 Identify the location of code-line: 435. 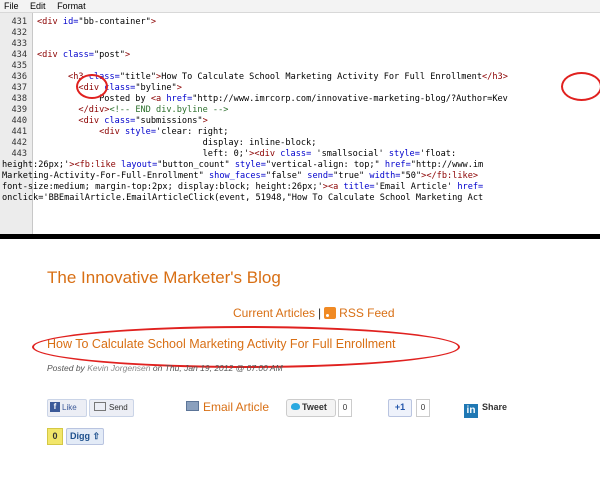
(300, 66).